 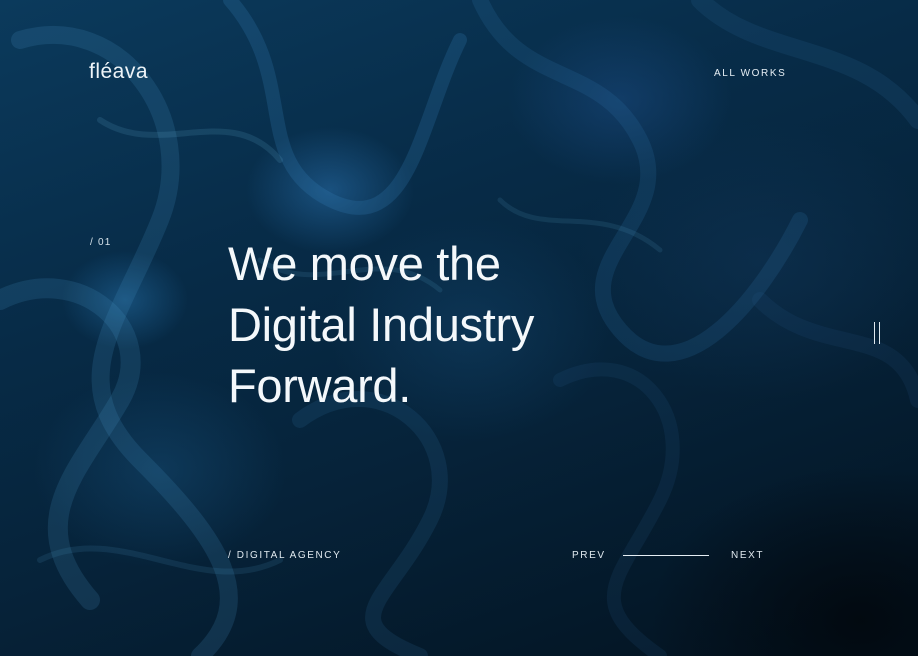 I want to click on headline-line-3: Forward., so click(x=320, y=385).